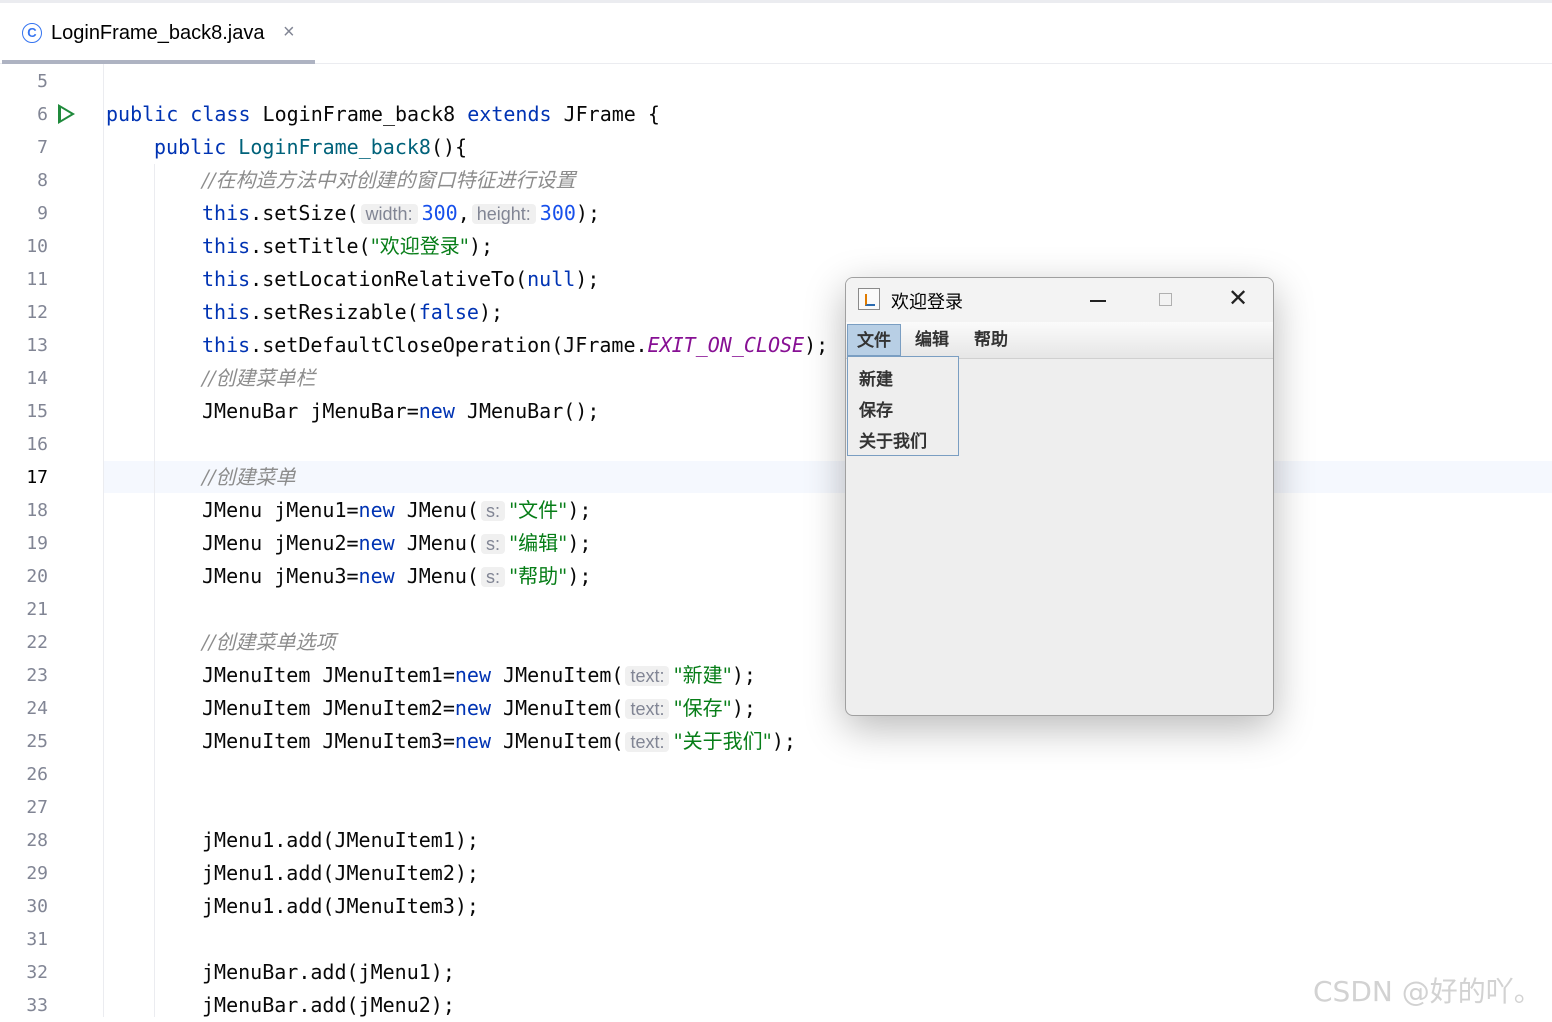  I want to click on line-number: 30, so click(37, 906).